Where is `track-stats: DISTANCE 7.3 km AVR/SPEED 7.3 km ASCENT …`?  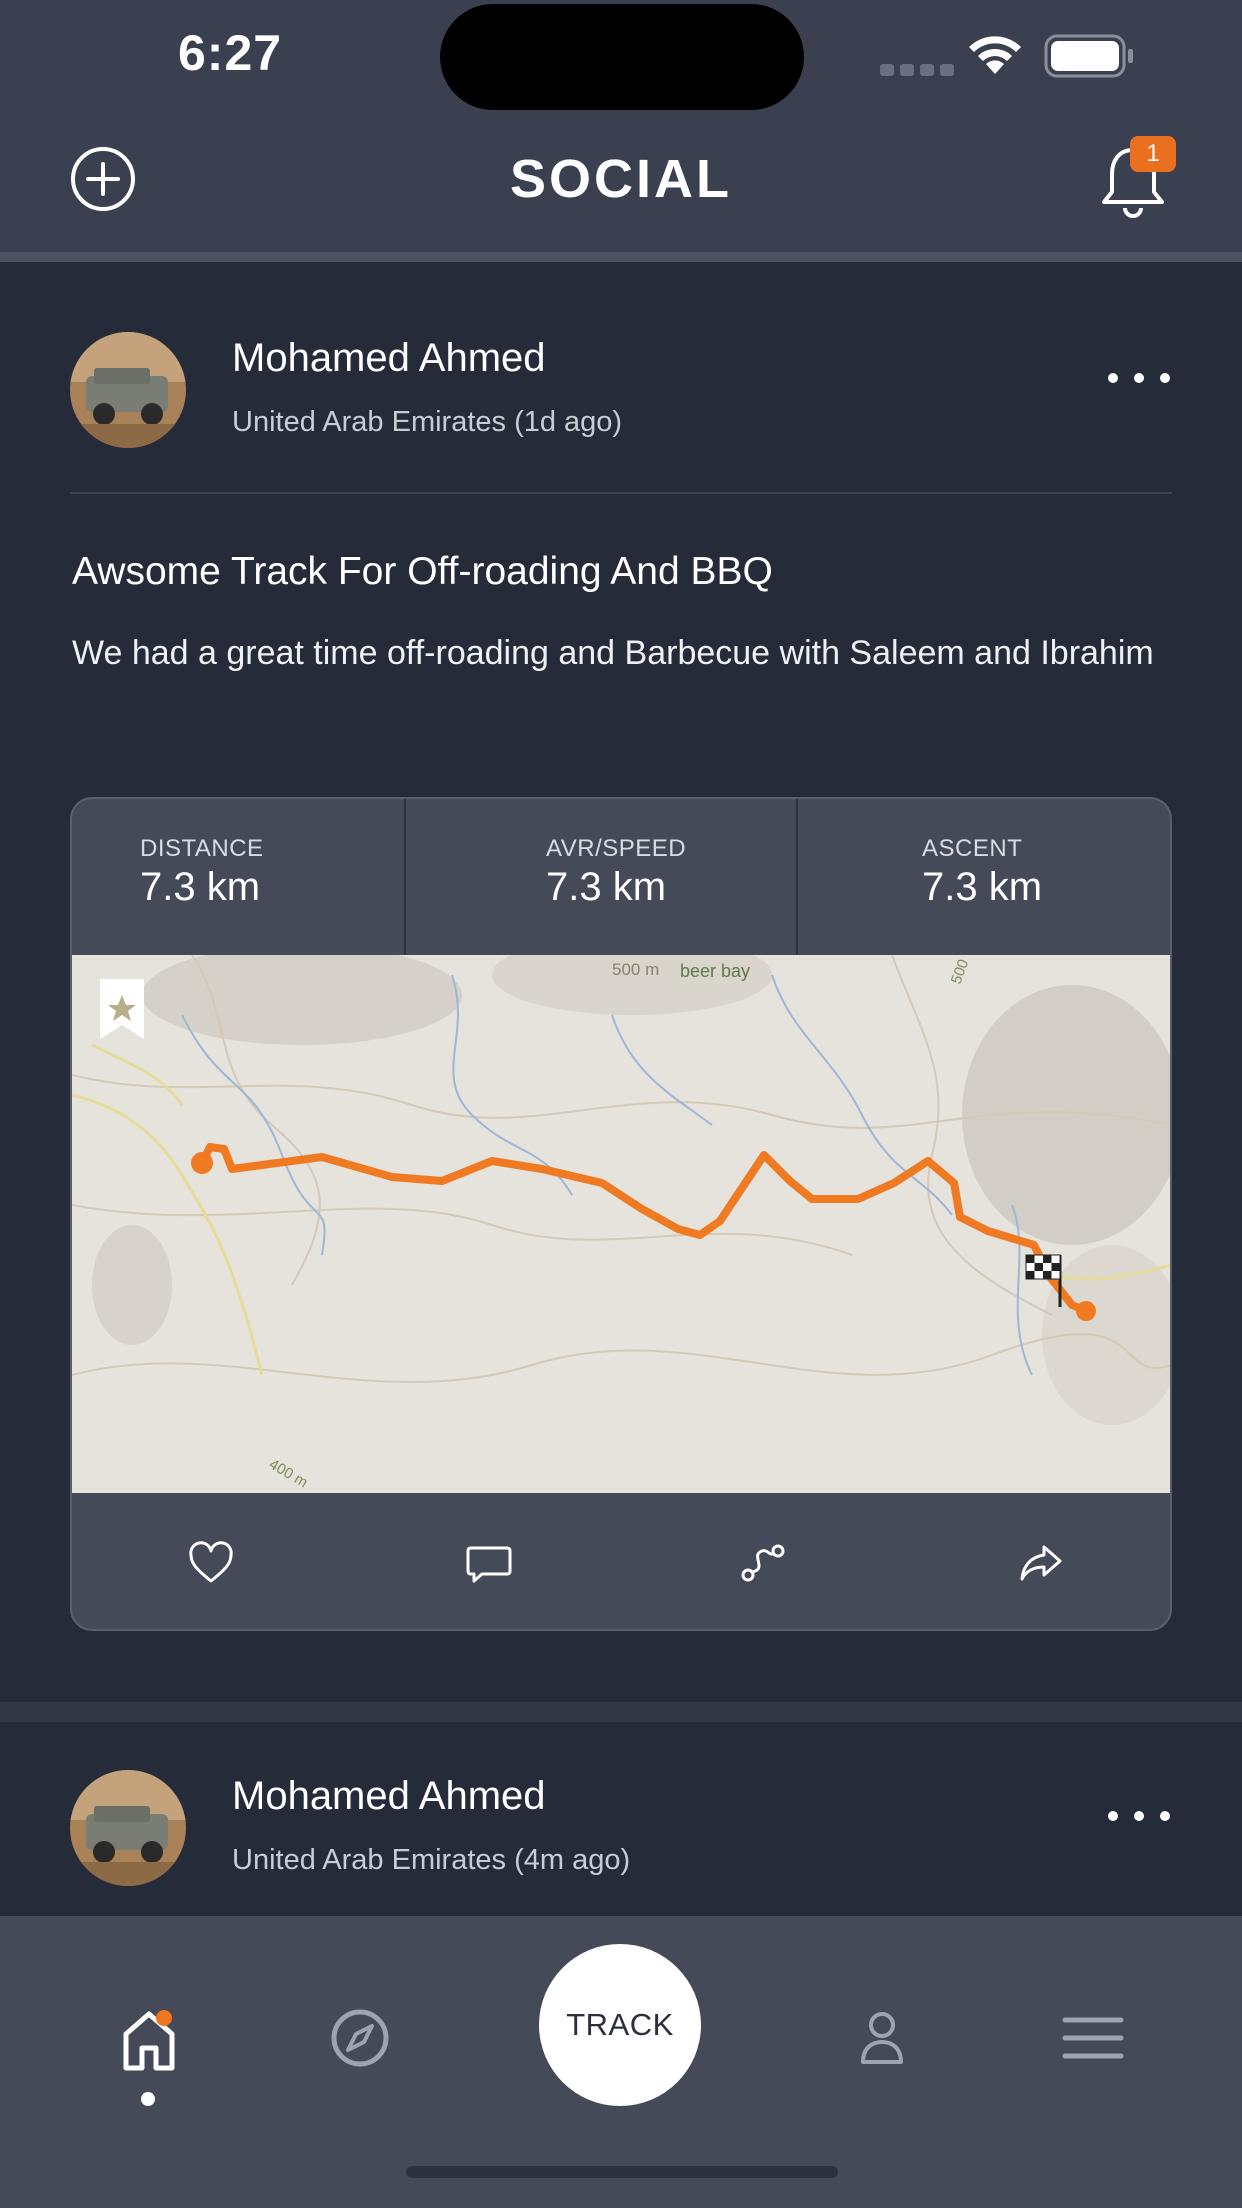 track-stats: DISTANCE 7.3 km AVR/SPEED 7.3 km ASCENT … is located at coordinates (621, 877).